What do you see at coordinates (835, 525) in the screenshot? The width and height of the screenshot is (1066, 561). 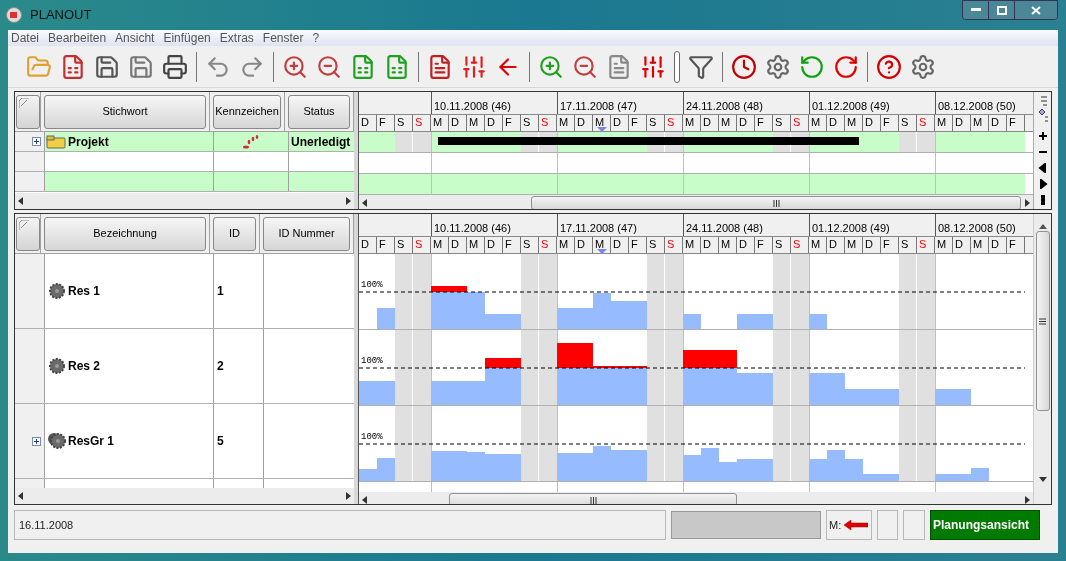 I see `marker-label: M:` at bounding box center [835, 525].